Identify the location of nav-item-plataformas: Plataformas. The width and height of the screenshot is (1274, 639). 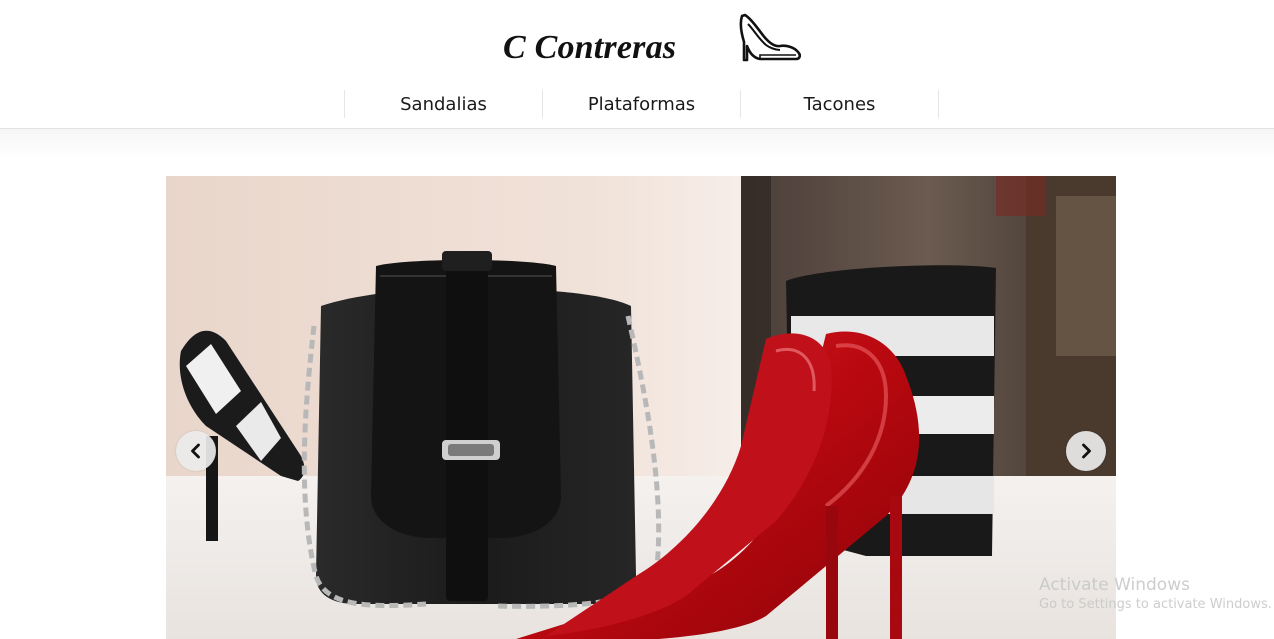
(642, 104).